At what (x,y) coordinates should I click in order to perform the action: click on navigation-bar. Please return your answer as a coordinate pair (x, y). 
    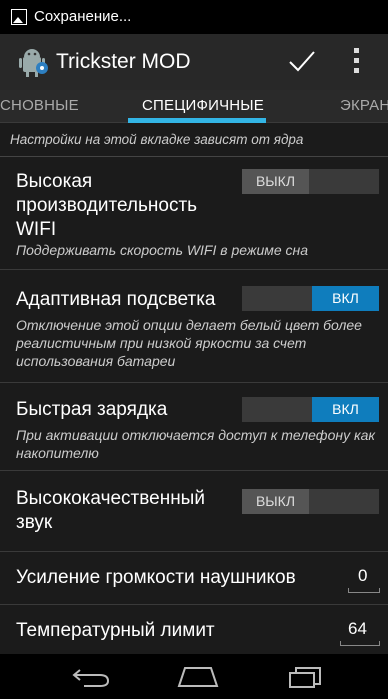
    Looking at the image, I should click on (194, 676).